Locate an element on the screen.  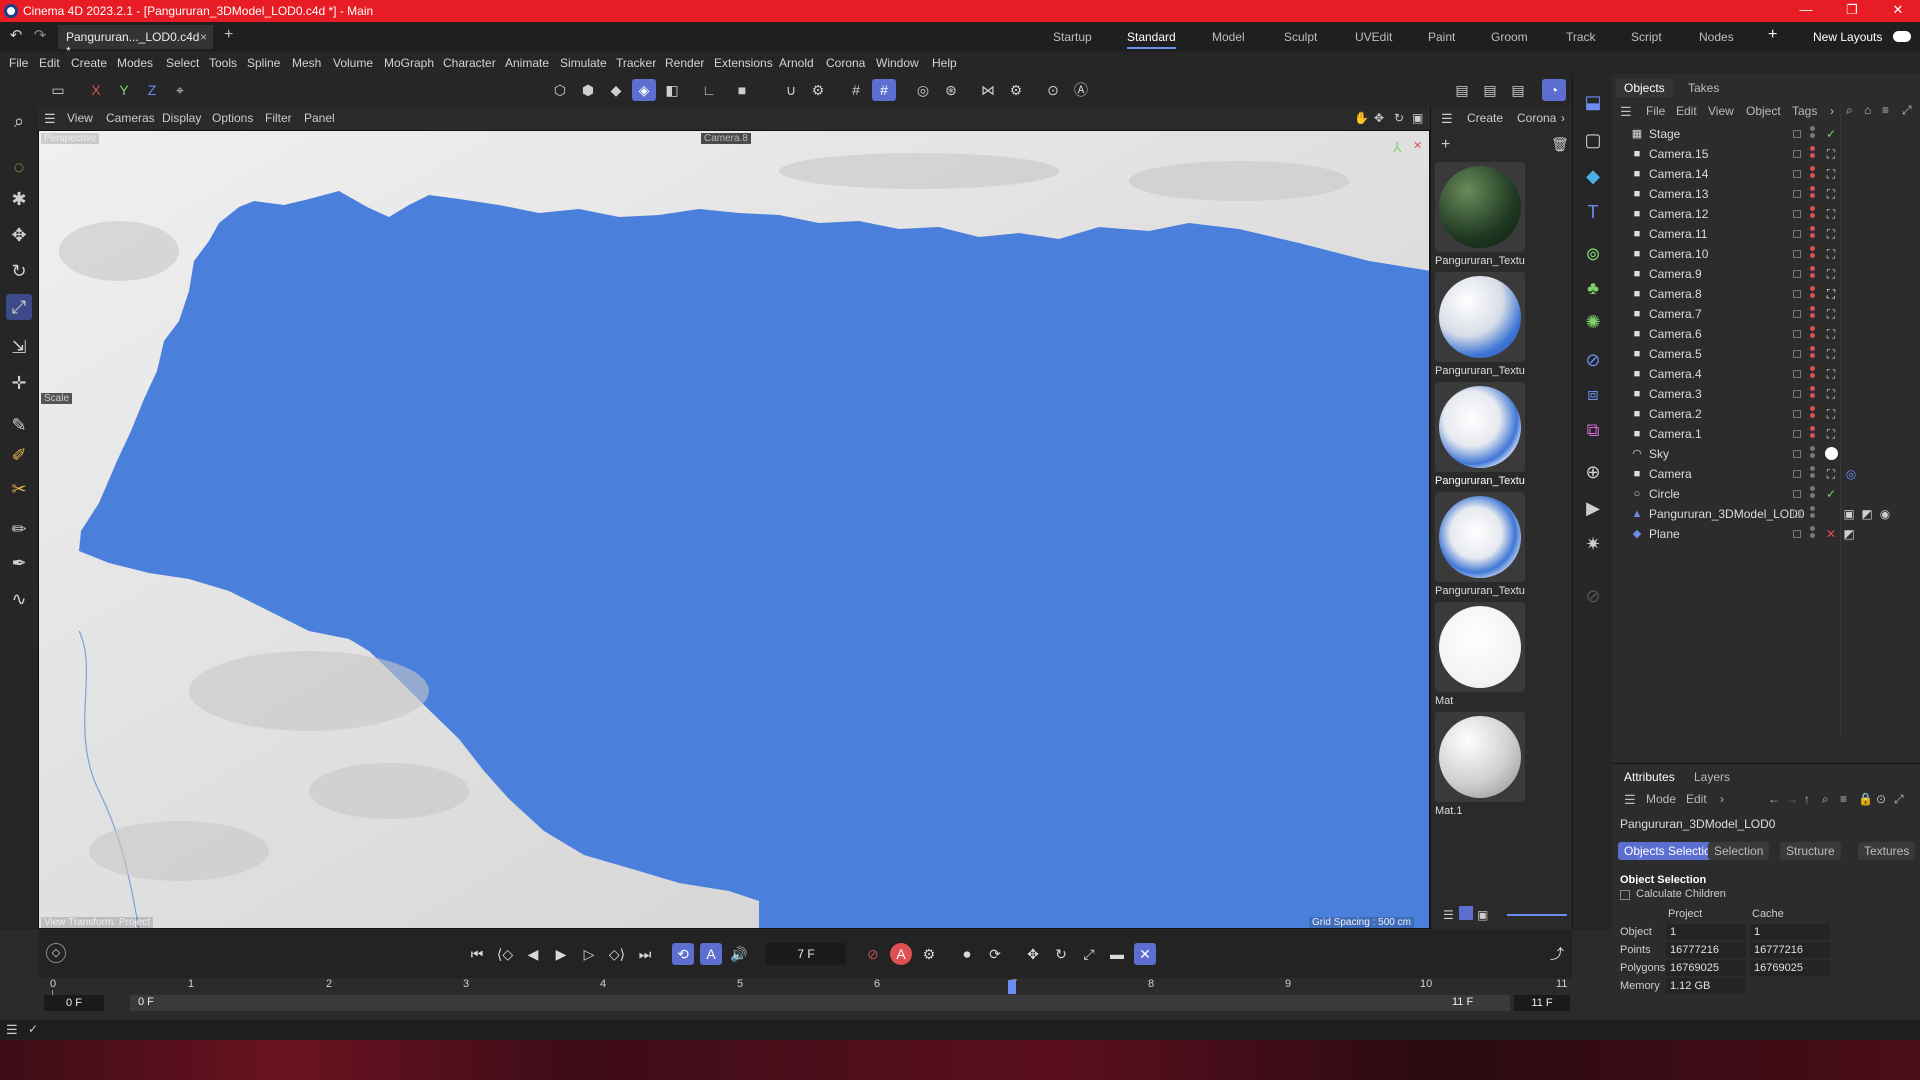
cloner-icon: ♣ is located at coordinates (1593, 288).